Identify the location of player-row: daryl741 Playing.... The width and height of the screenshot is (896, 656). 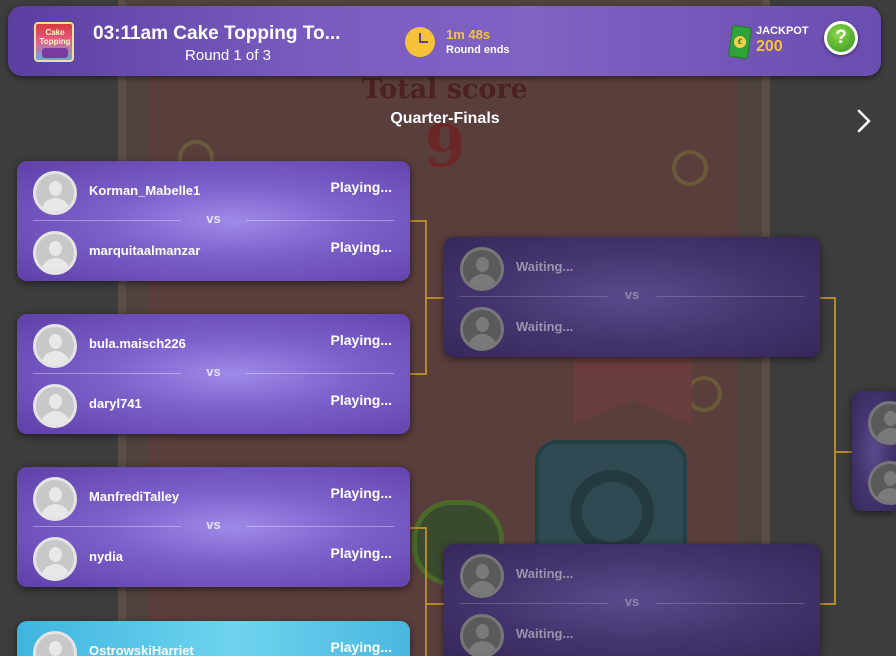
(213, 406).